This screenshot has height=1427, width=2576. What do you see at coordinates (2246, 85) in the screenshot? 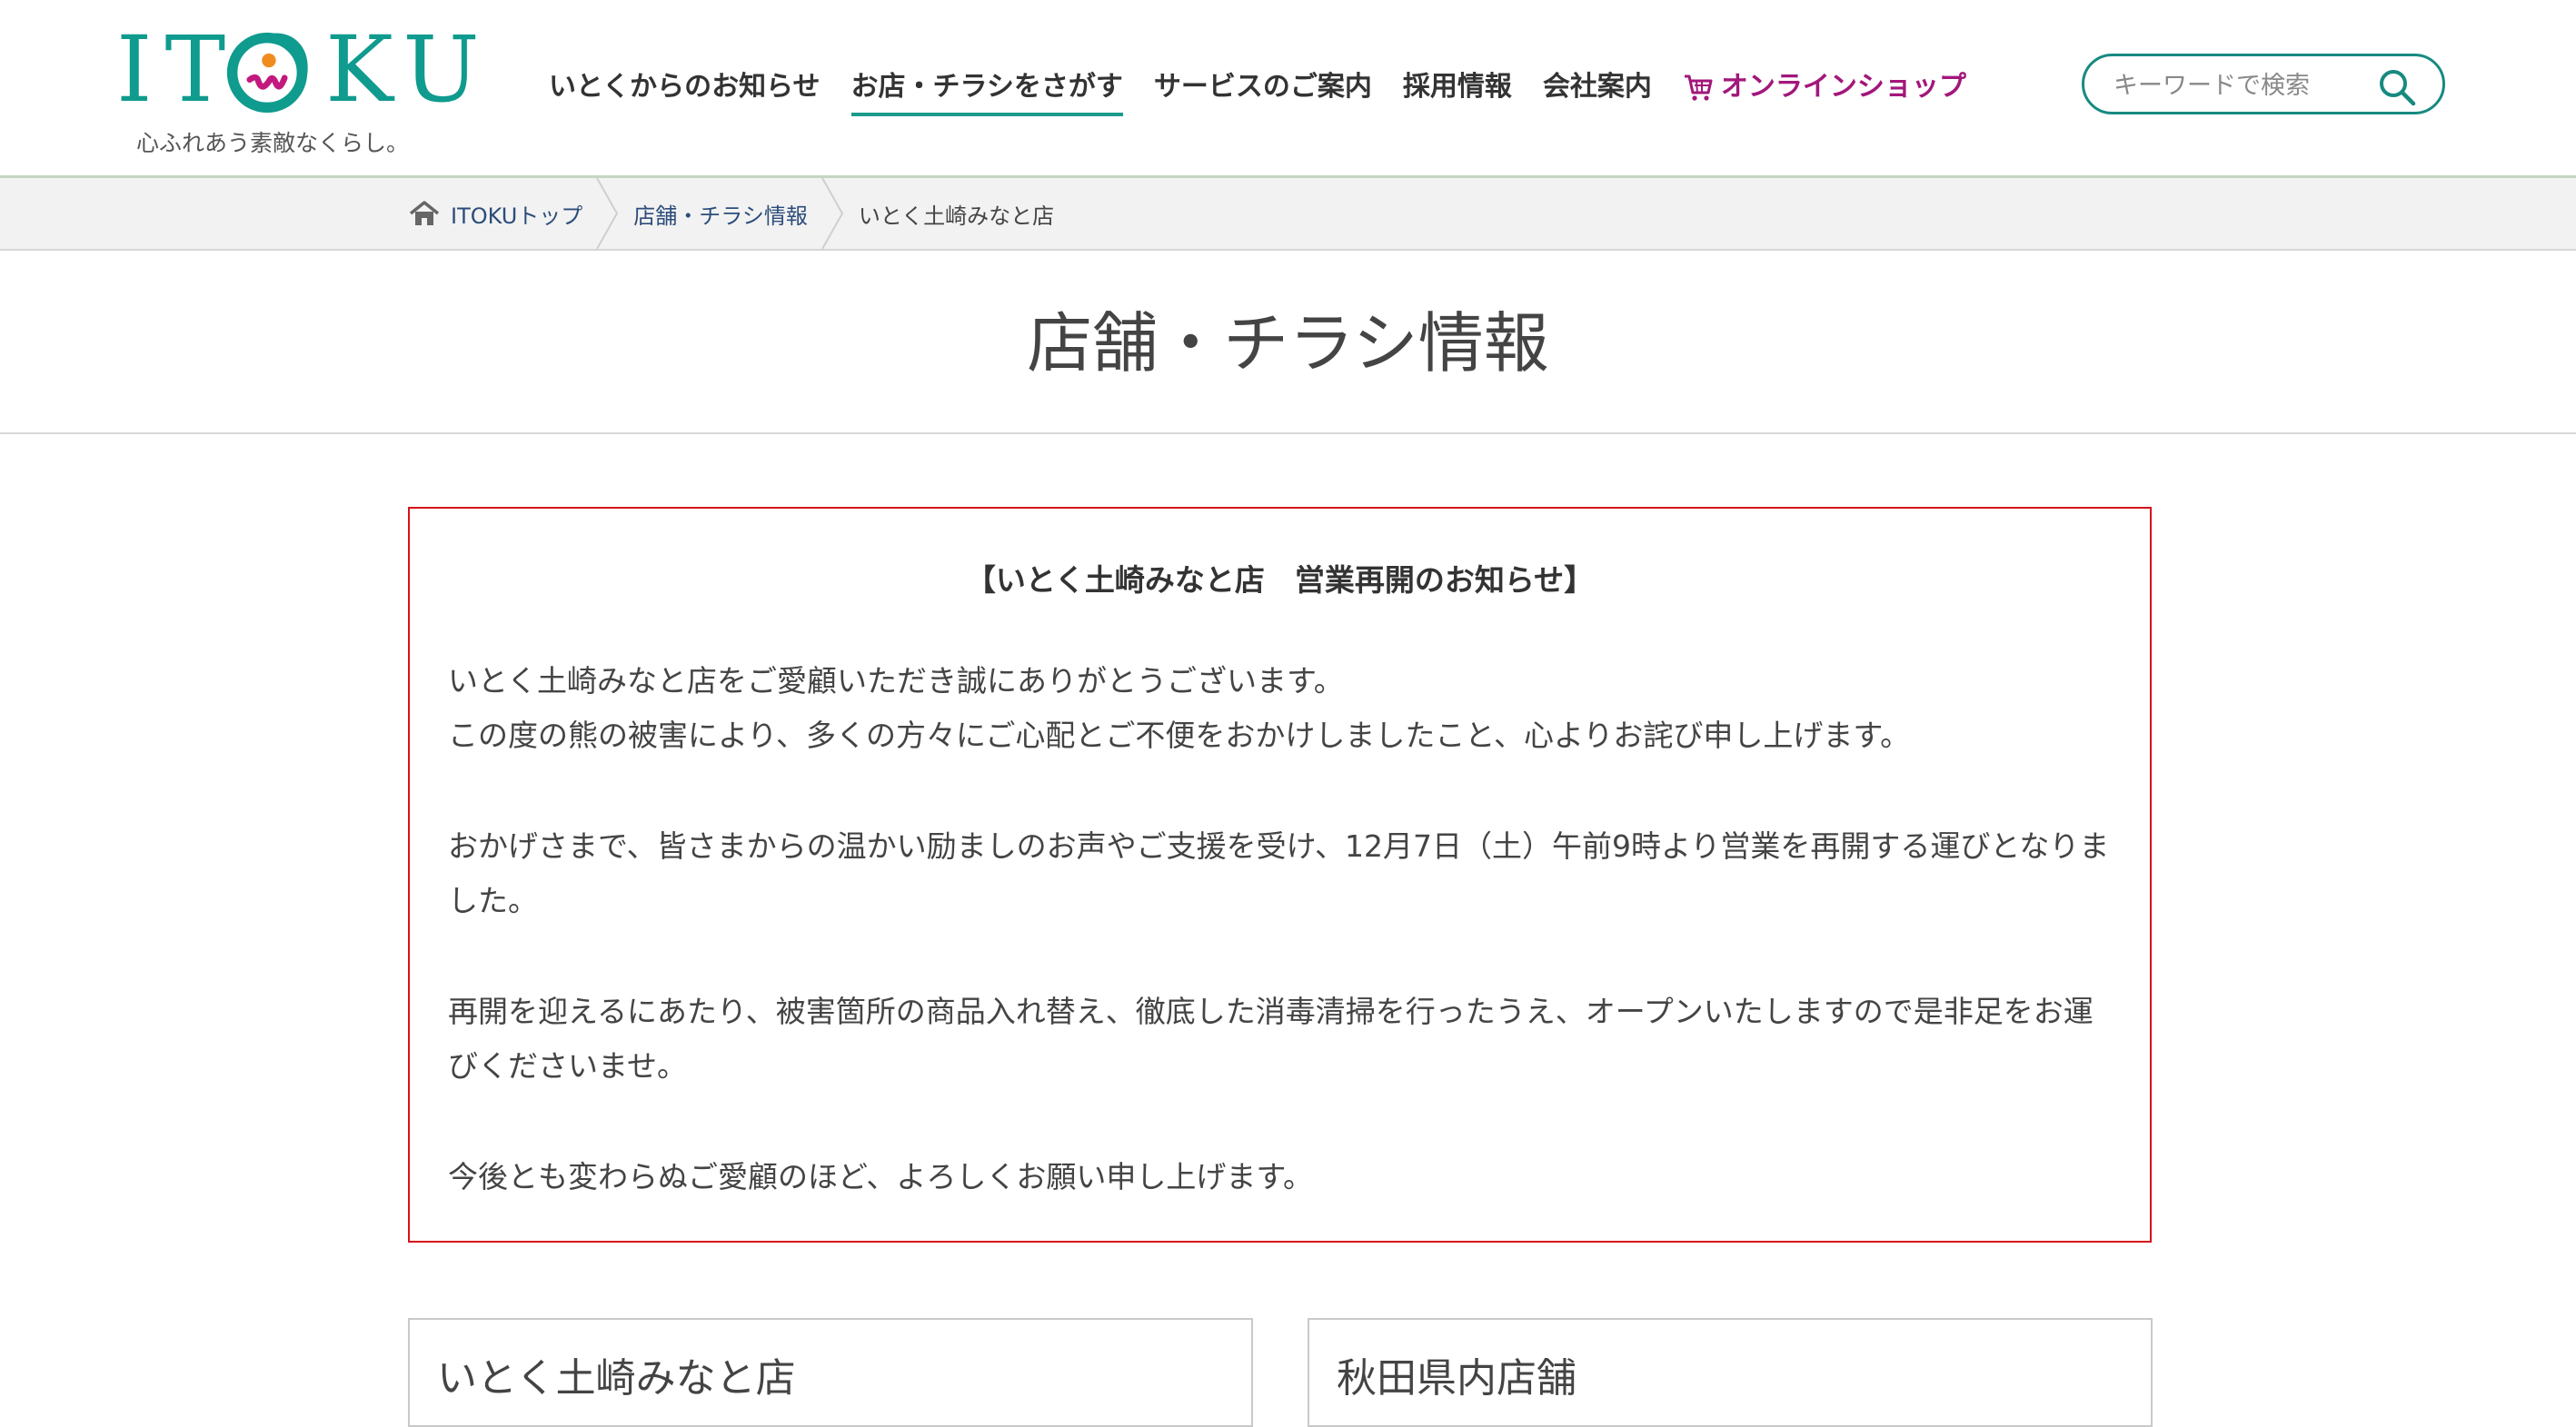
I see `search-input` at bounding box center [2246, 85].